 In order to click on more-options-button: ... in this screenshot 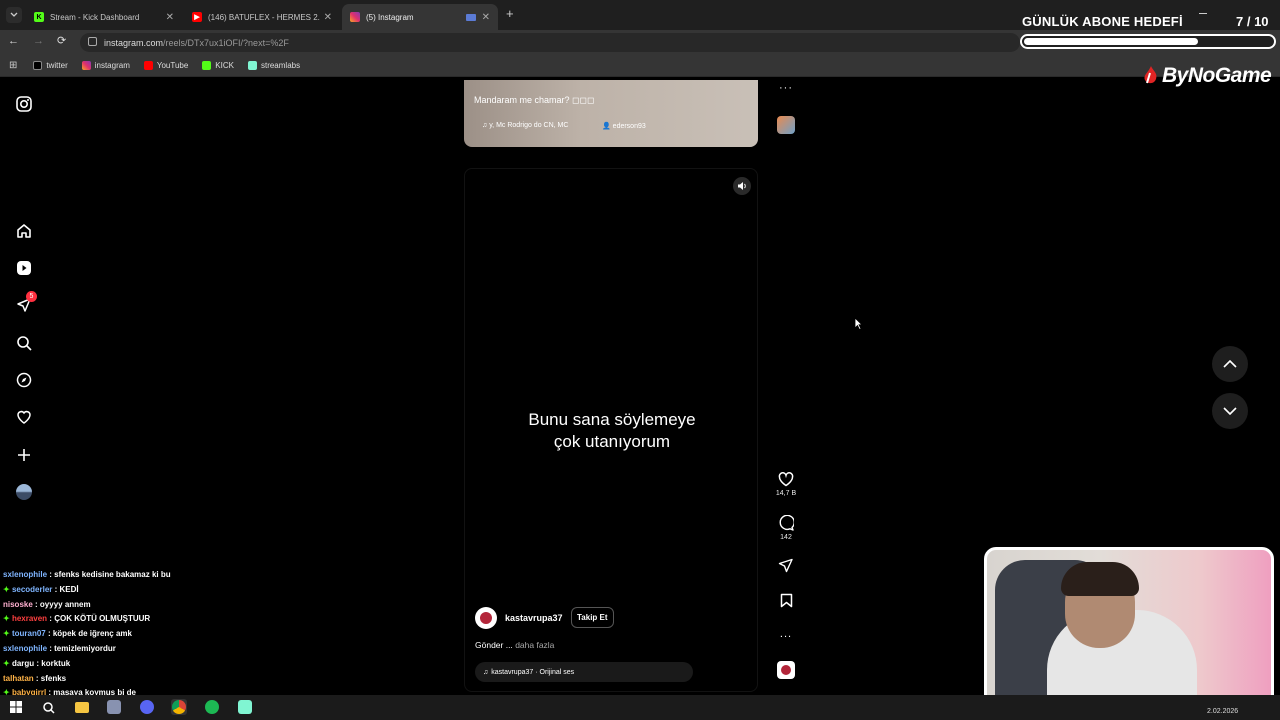, I will do `click(786, 634)`.